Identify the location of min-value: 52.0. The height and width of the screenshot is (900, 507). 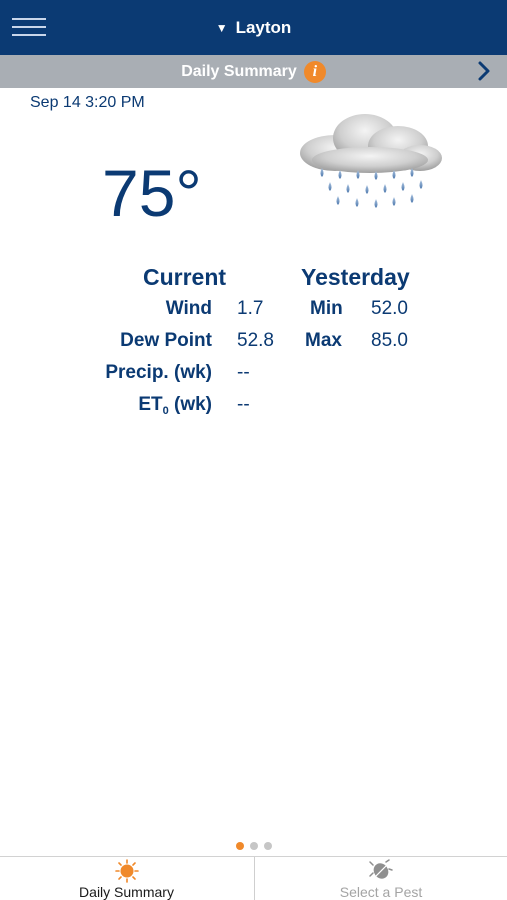
(389, 308).